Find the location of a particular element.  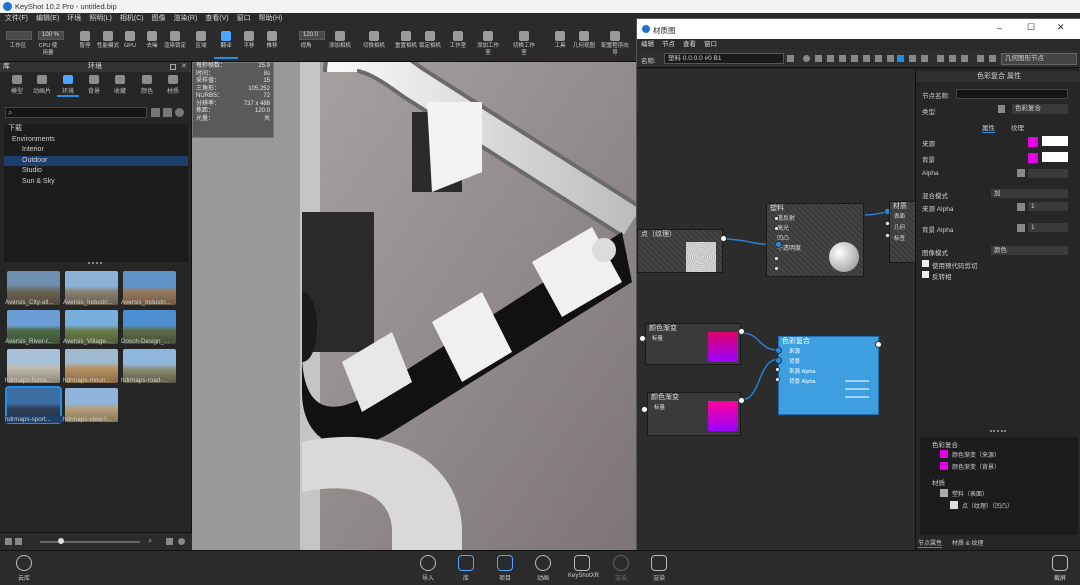

cube-icon is located at coordinates (818, 58).